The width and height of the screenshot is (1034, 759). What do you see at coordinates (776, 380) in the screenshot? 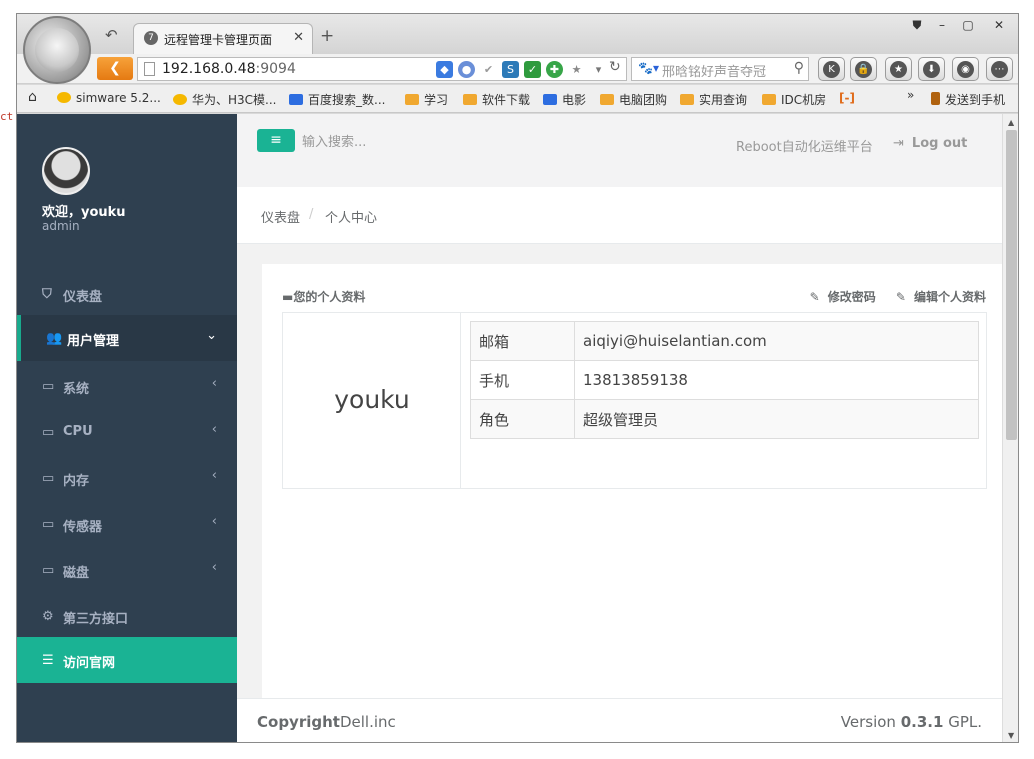
I see `phone-value: 13813859138` at bounding box center [776, 380].